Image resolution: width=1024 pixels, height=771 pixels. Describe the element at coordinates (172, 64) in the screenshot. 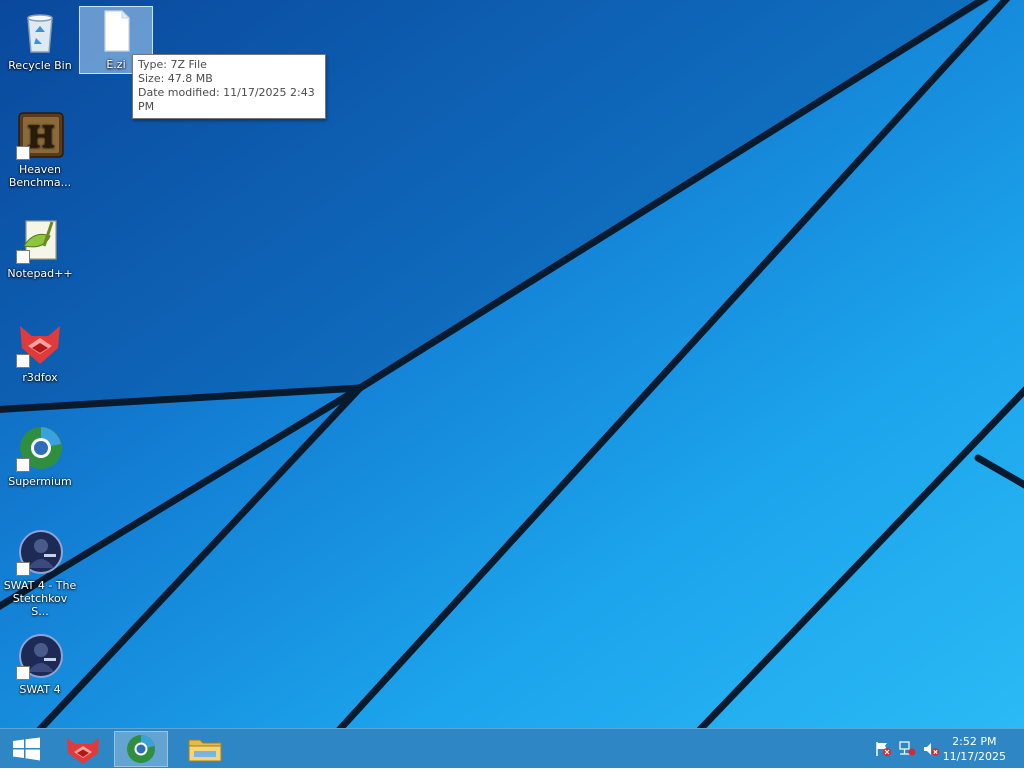

I see `tooltip-type: Type: 7Z File` at that location.